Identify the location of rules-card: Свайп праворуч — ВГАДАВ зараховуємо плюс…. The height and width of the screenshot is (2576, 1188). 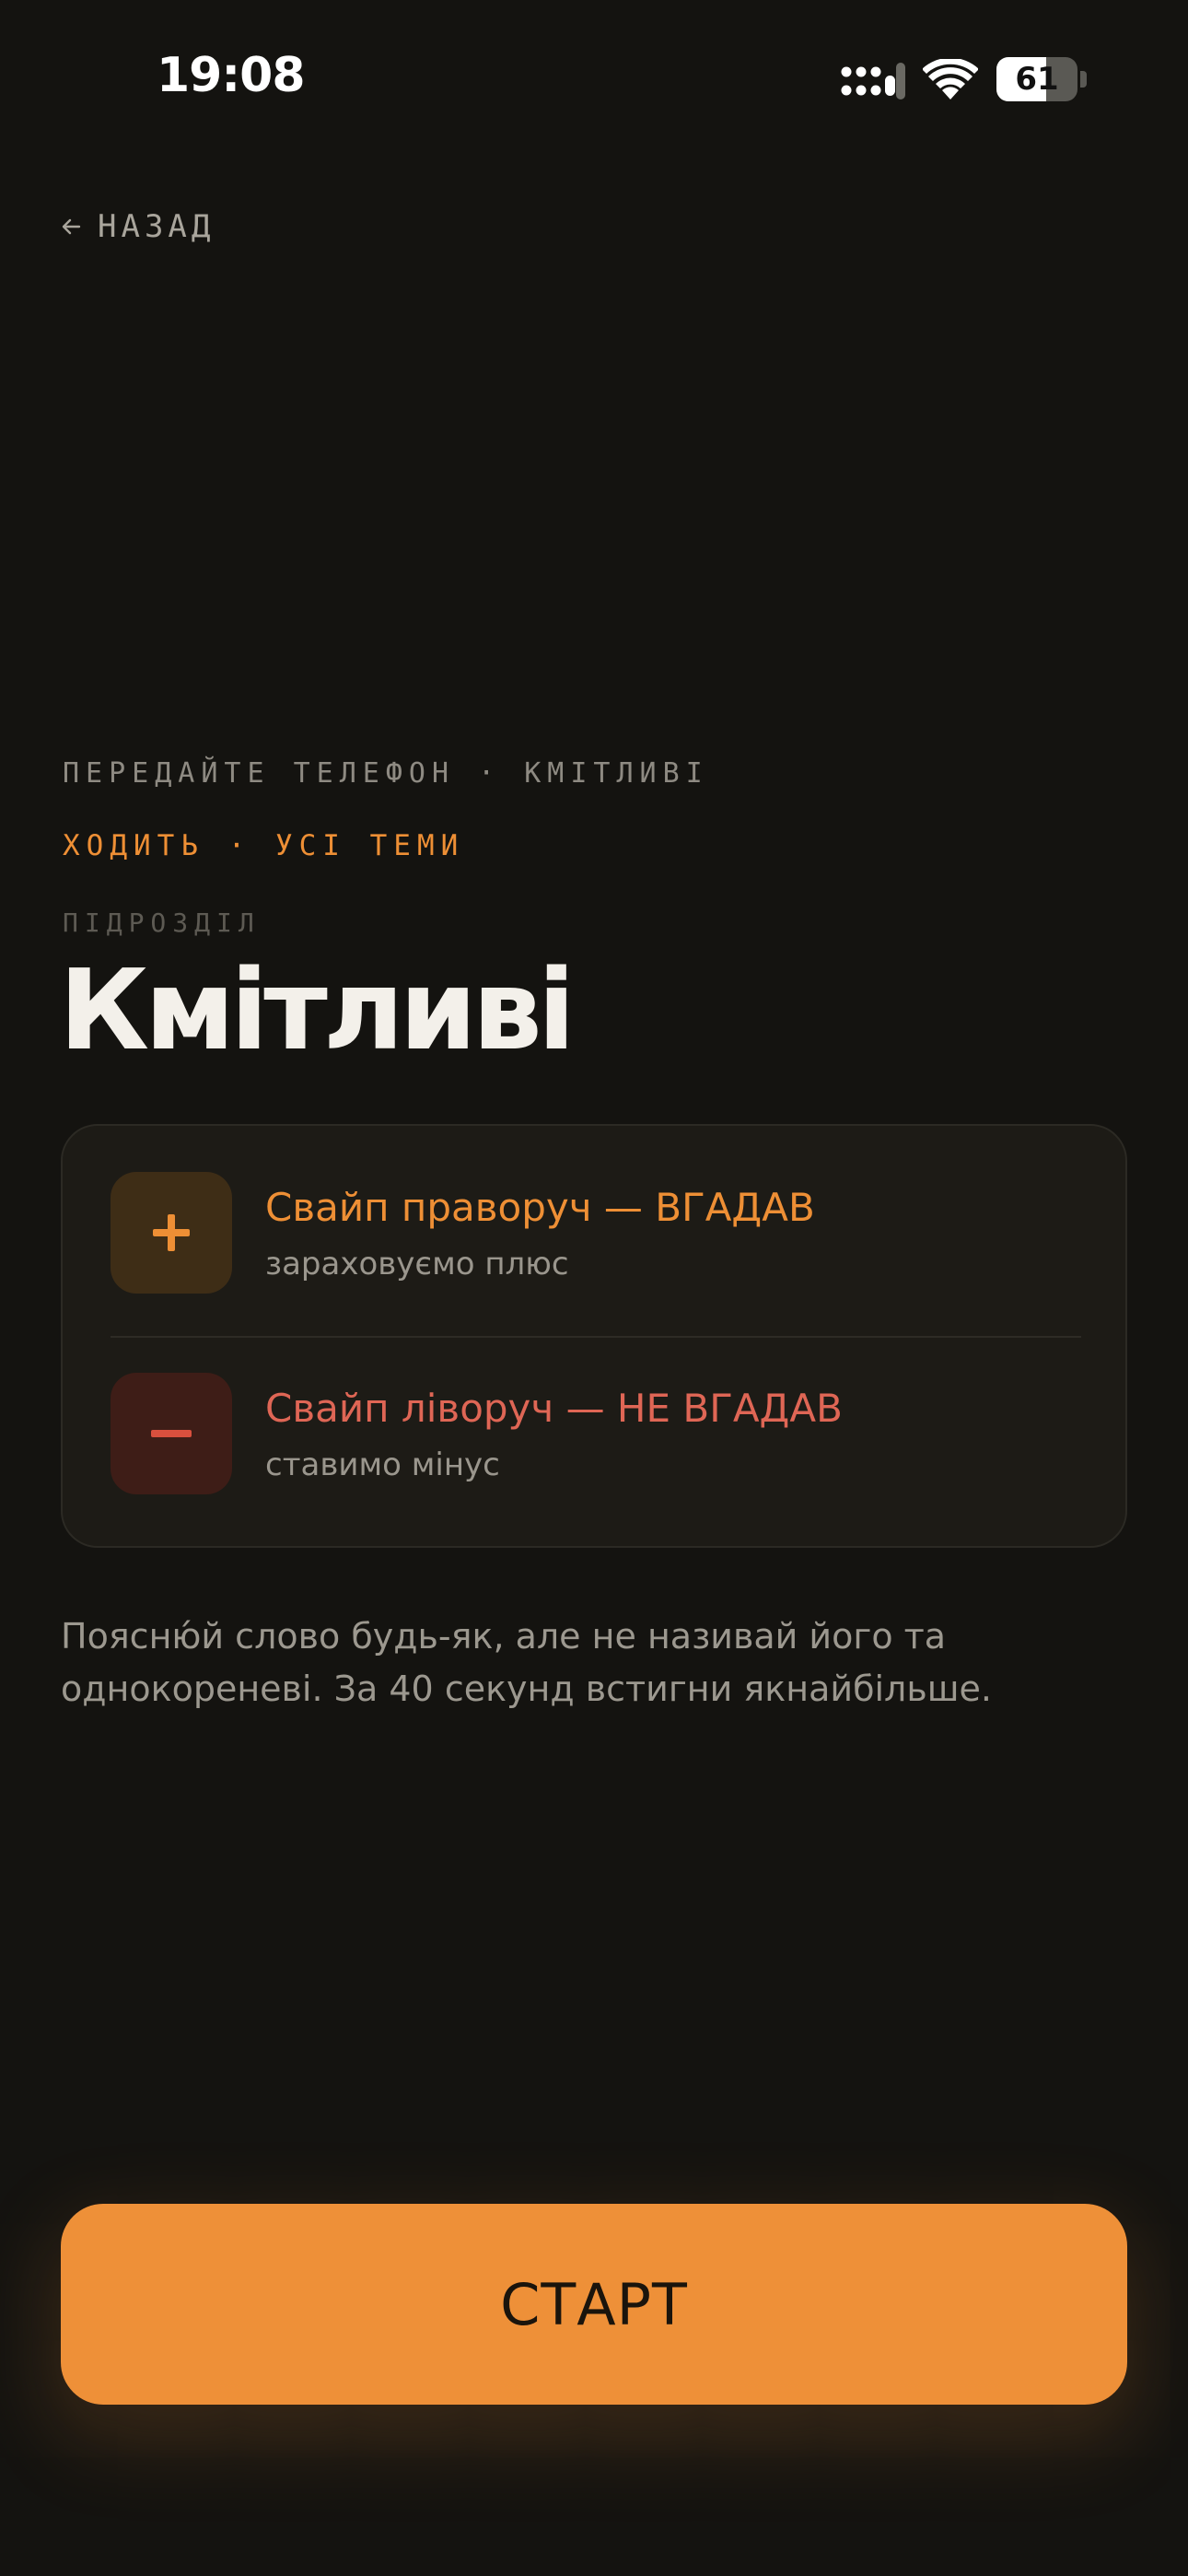
(594, 1336).